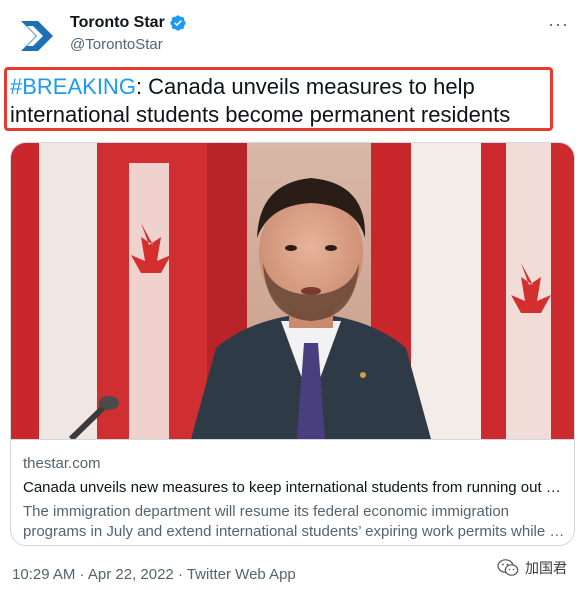 This screenshot has width=583, height=590. I want to click on avatar, so click(38, 36).